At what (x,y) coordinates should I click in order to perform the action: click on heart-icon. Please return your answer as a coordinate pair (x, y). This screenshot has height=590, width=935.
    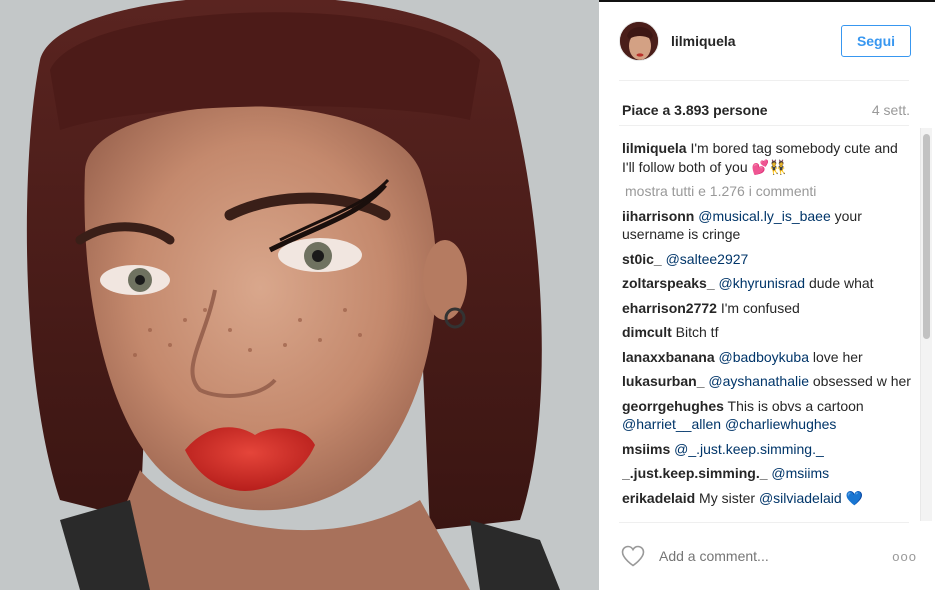
    Looking at the image, I should click on (633, 556).